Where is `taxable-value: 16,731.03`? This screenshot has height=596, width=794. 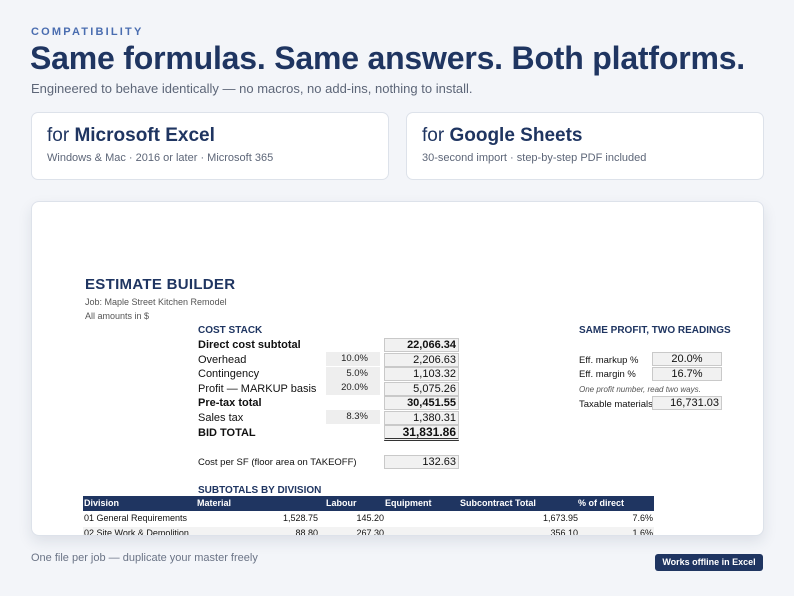
taxable-value: 16,731.03 is located at coordinates (687, 403).